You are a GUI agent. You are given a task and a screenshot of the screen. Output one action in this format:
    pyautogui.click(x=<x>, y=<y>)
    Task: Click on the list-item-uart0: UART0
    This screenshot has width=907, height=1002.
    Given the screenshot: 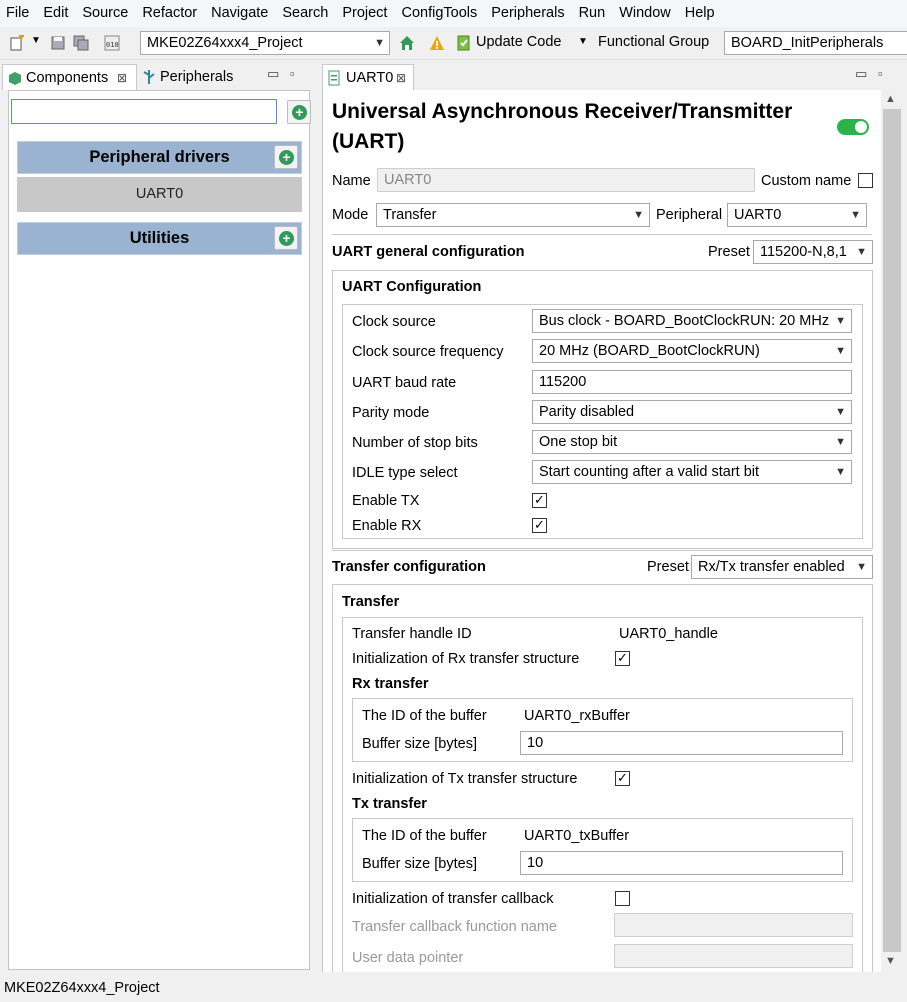 What is the action you would take?
    pyautogui.click(x=159, y=194)
    